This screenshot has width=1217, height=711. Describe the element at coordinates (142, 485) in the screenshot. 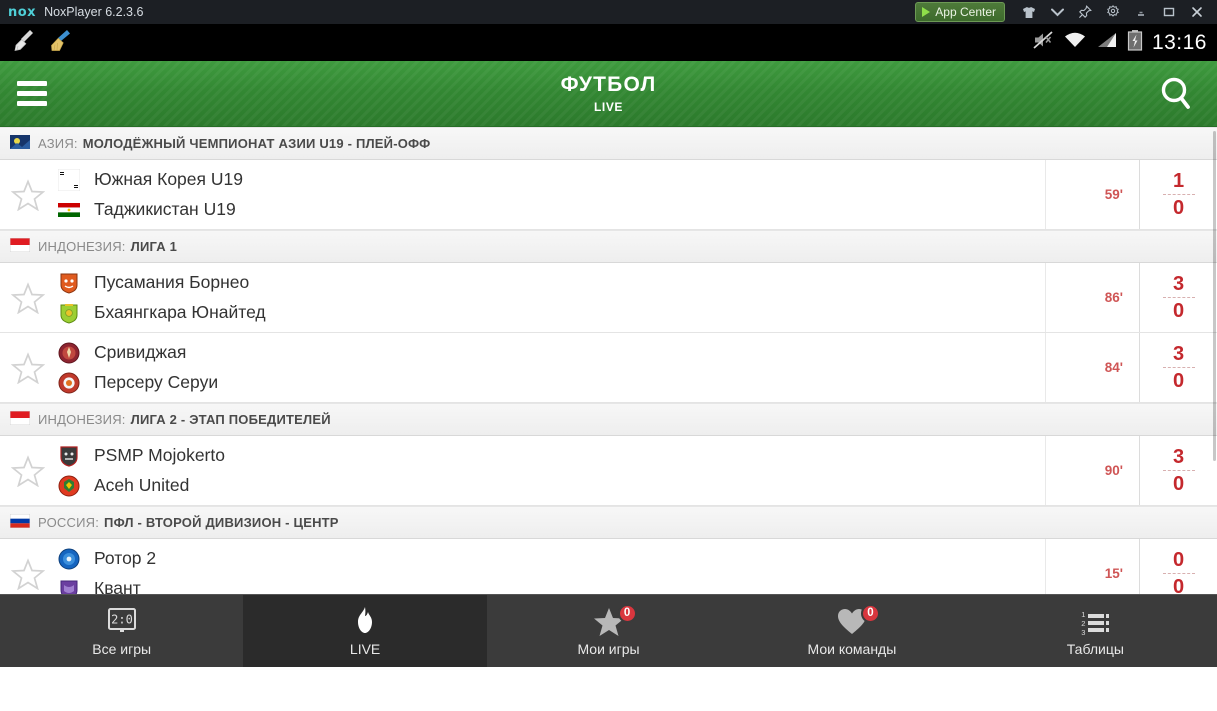

I see `away-team-name: Aceh United` at that location.